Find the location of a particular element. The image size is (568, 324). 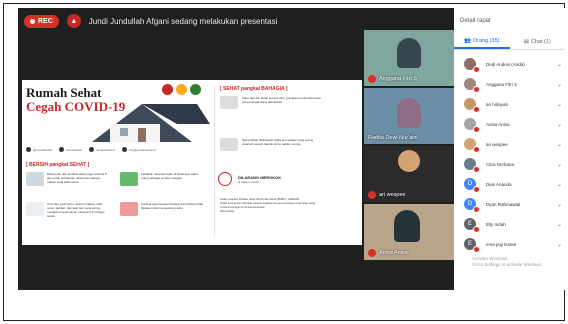

participant-row: Citra Nurhana ⌄ is located at coordinates (509, 164).